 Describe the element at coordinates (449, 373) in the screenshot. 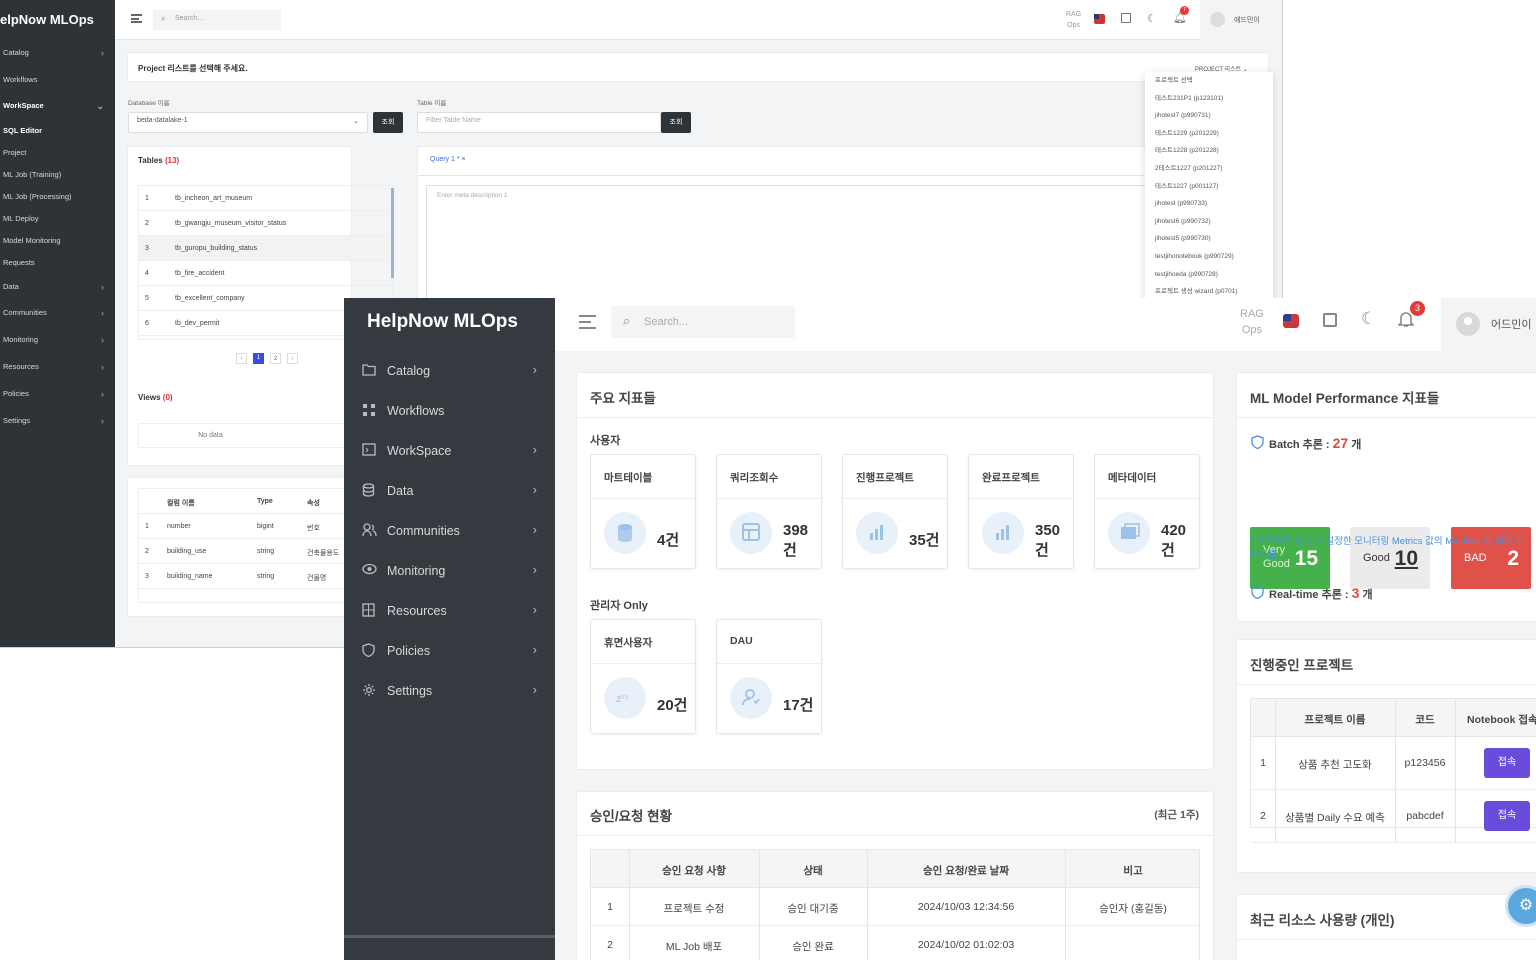

I see `sidebar-item-catalog: Catalog ›` at that location.